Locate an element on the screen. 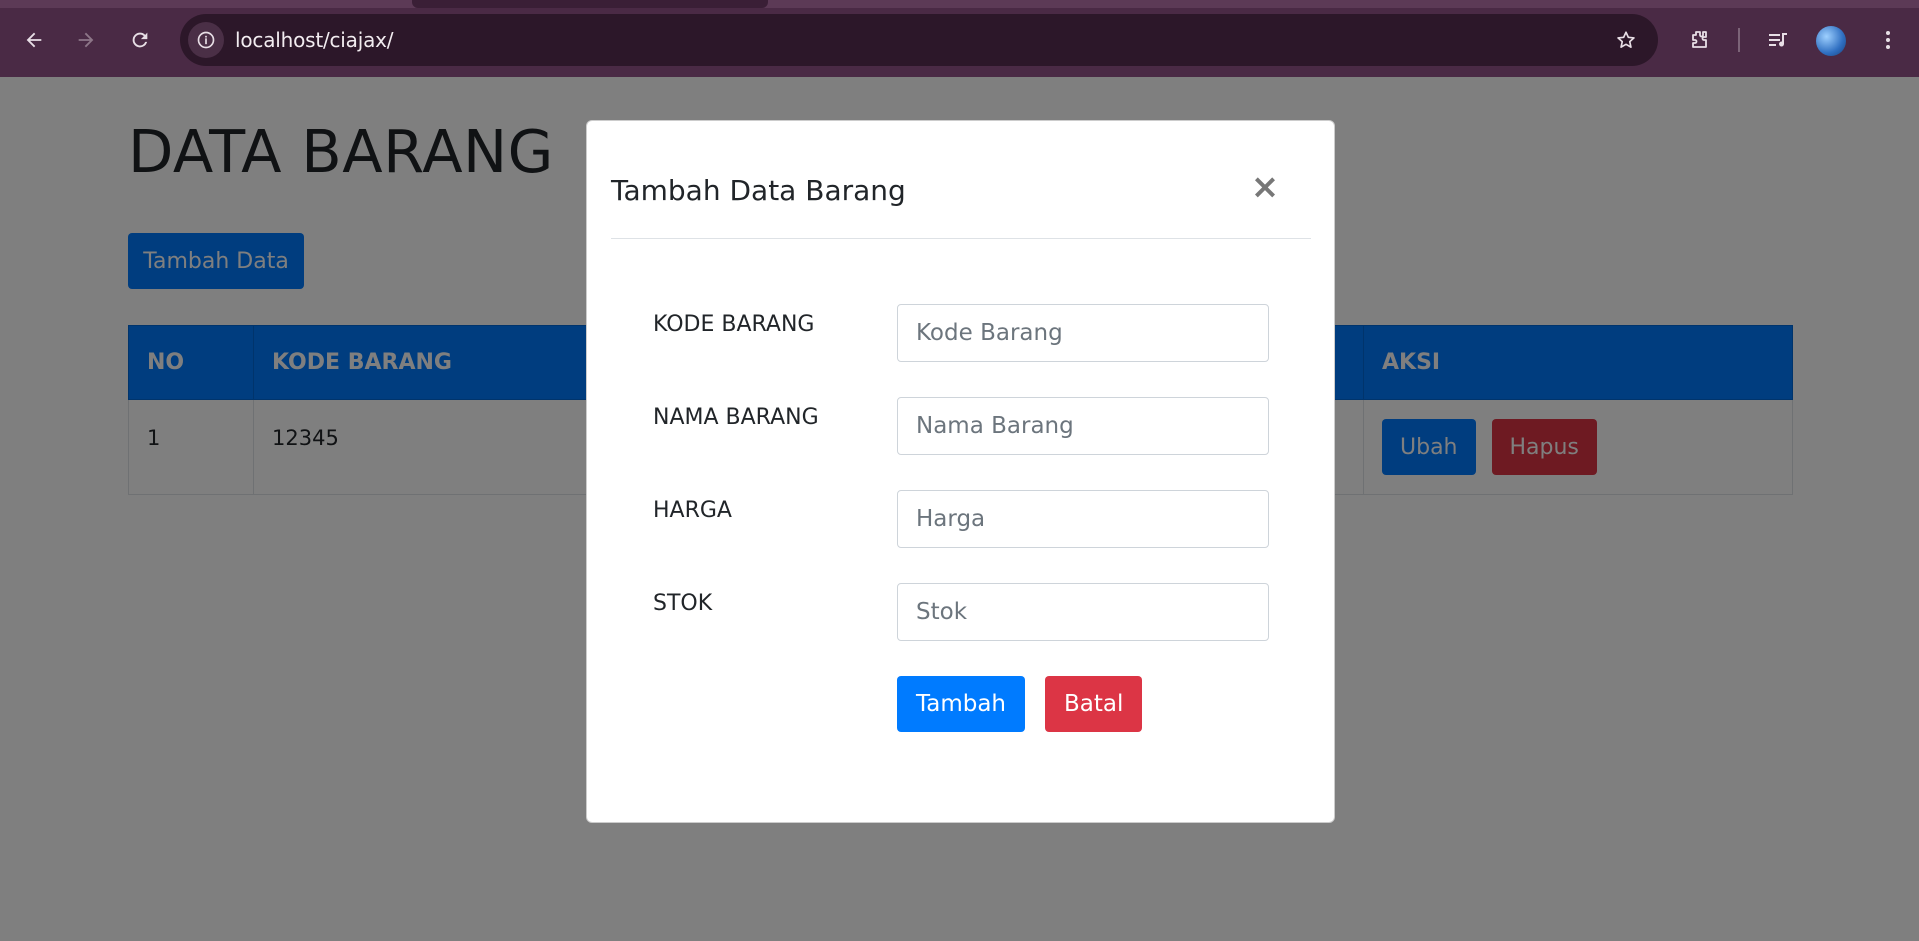  active-tab is located at coordinates (590, 4).